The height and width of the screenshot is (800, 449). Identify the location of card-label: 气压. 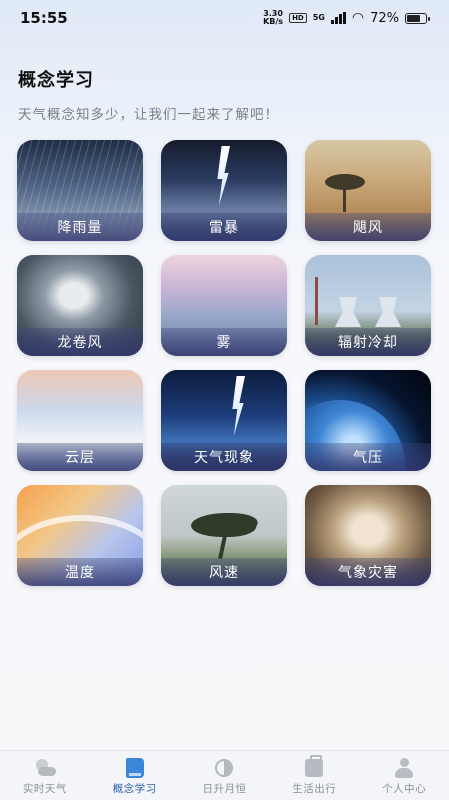
(368, 457).